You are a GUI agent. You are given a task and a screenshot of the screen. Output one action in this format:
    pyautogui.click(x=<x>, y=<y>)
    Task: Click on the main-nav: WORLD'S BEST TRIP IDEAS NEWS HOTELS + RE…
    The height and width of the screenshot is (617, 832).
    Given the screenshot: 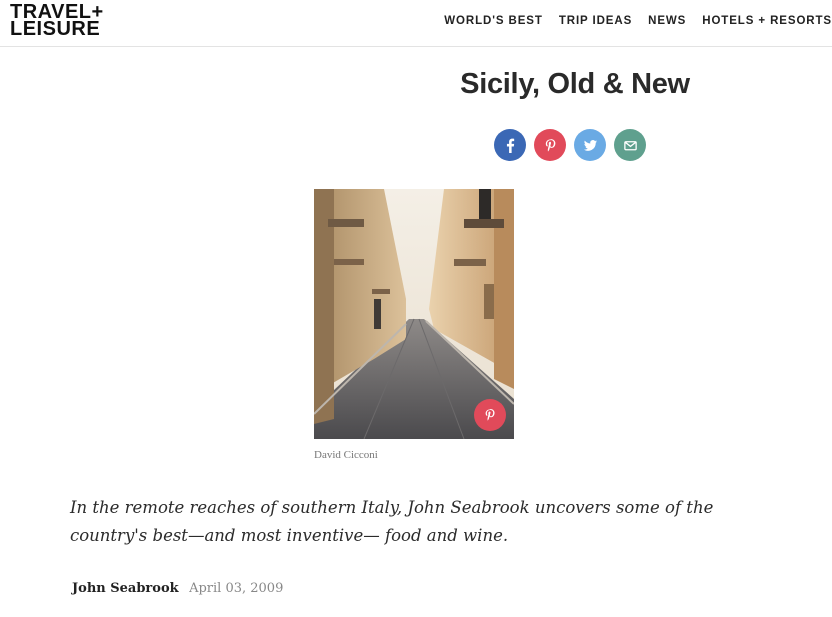 What is the action you would take?
    pyautogui.click(x=630, y=21)
    